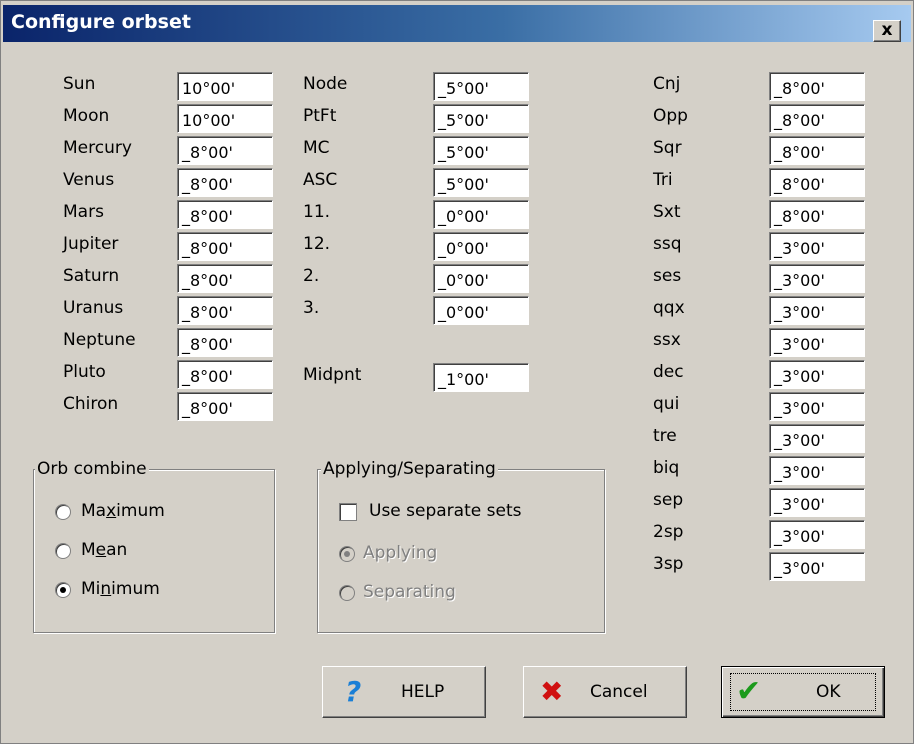 The width and height of the screenshot is (914, 744). Describe the element at coordinates (669, 308) in the screenshot. I see `aspect-label: qqx` at that location.